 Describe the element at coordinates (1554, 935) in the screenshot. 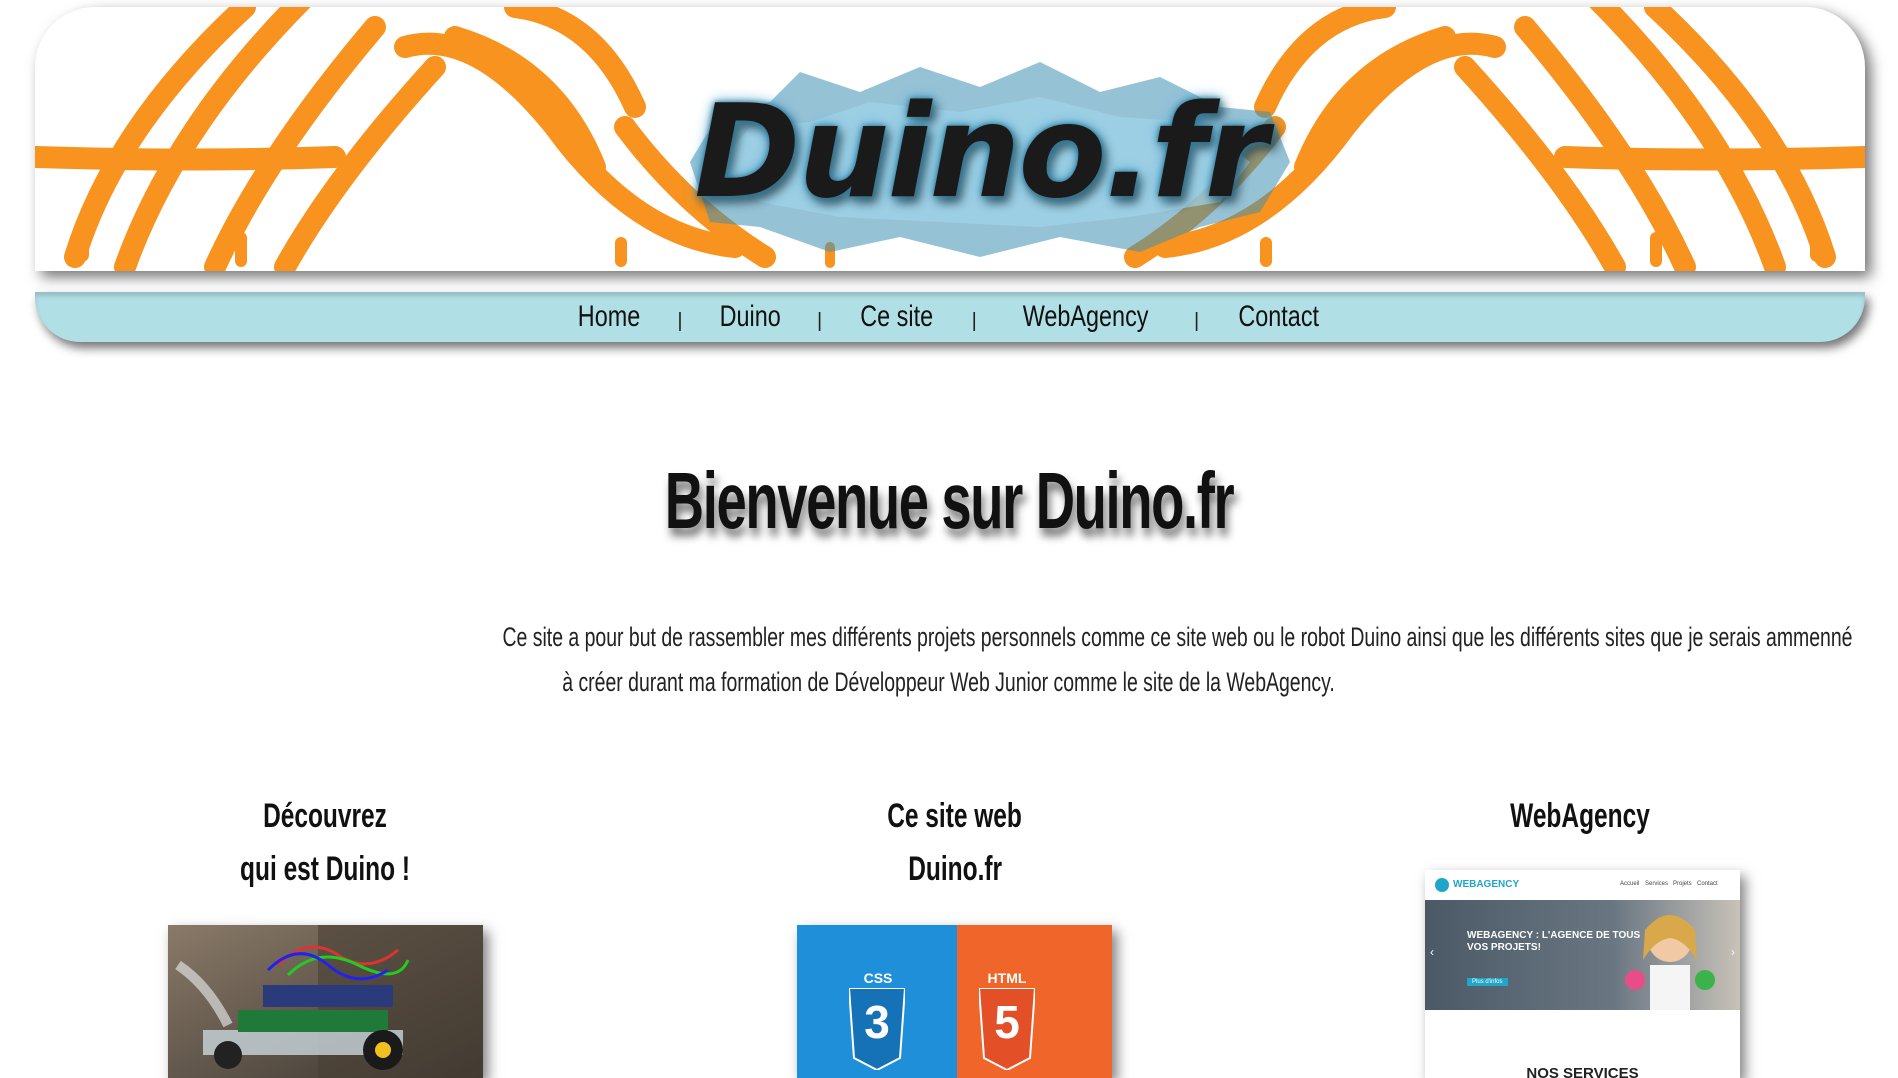

I see `preview-headline-1: WEBAGENCY : L'AGENCE DE TOUS` at that location.